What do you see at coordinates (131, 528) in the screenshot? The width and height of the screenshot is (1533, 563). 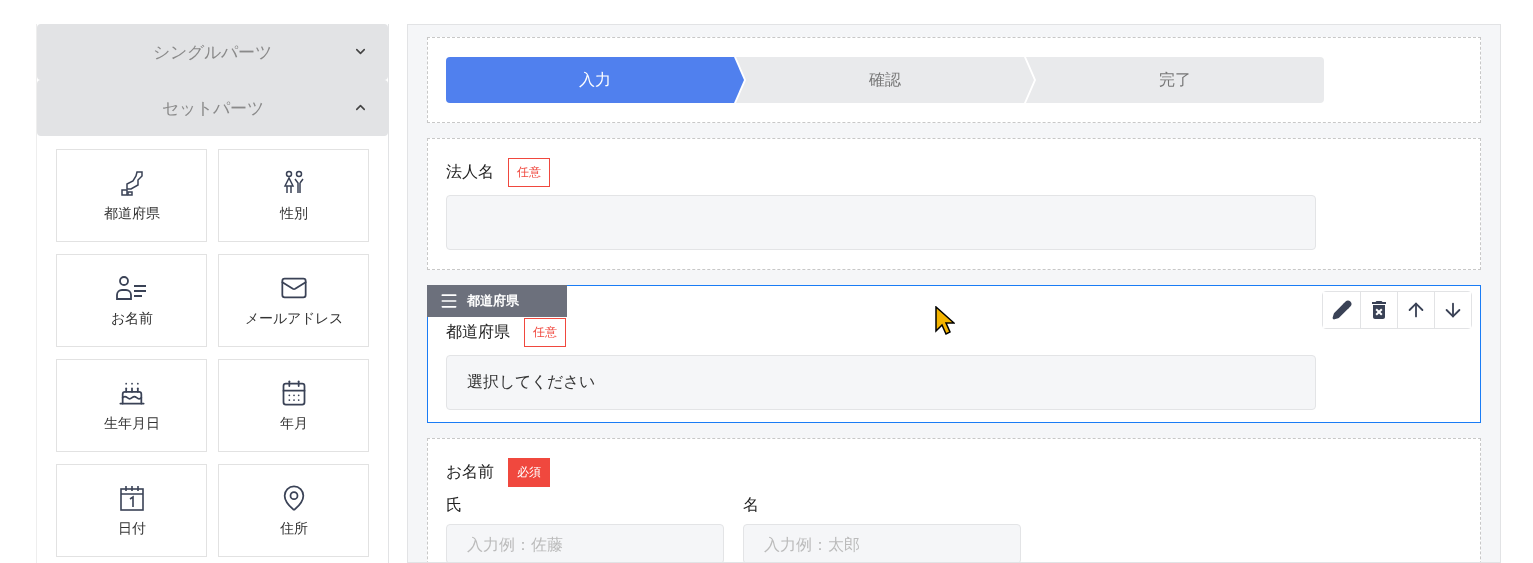 I see `part-label: 日付` at bounding box center [131, 528].